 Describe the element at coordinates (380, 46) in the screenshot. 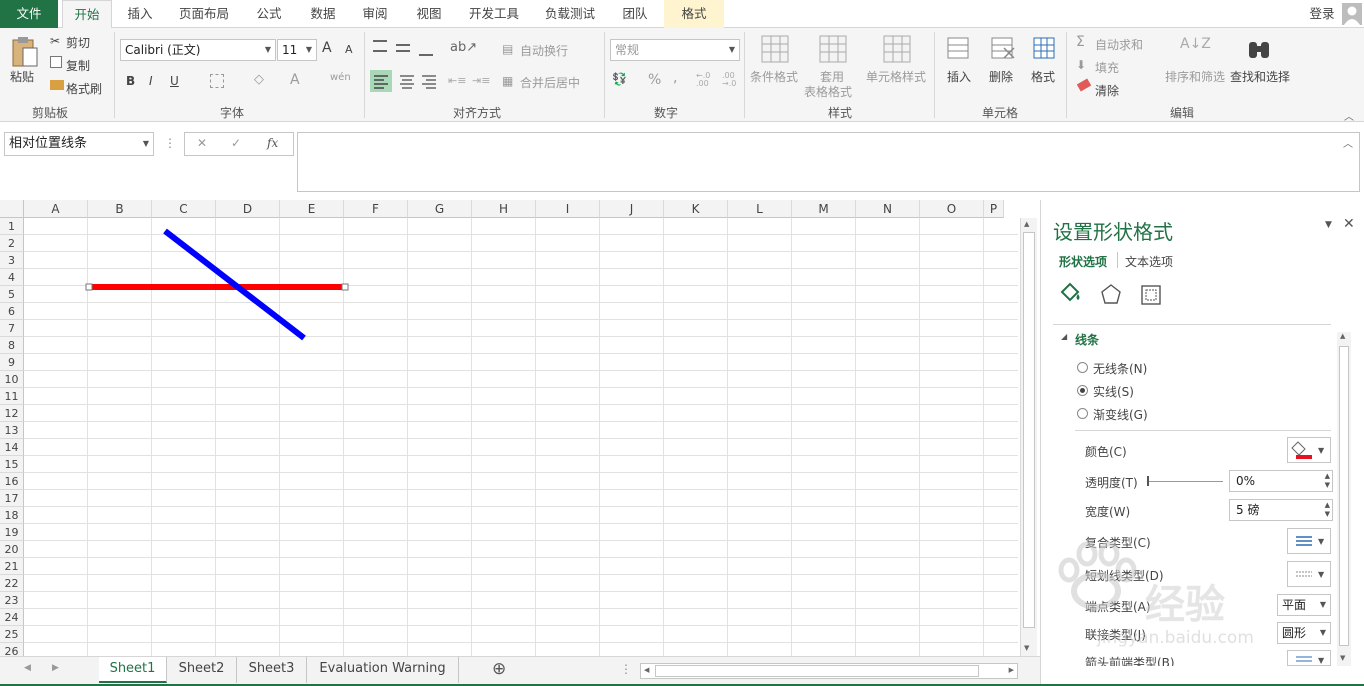

I see `align-top-icon` at that location.